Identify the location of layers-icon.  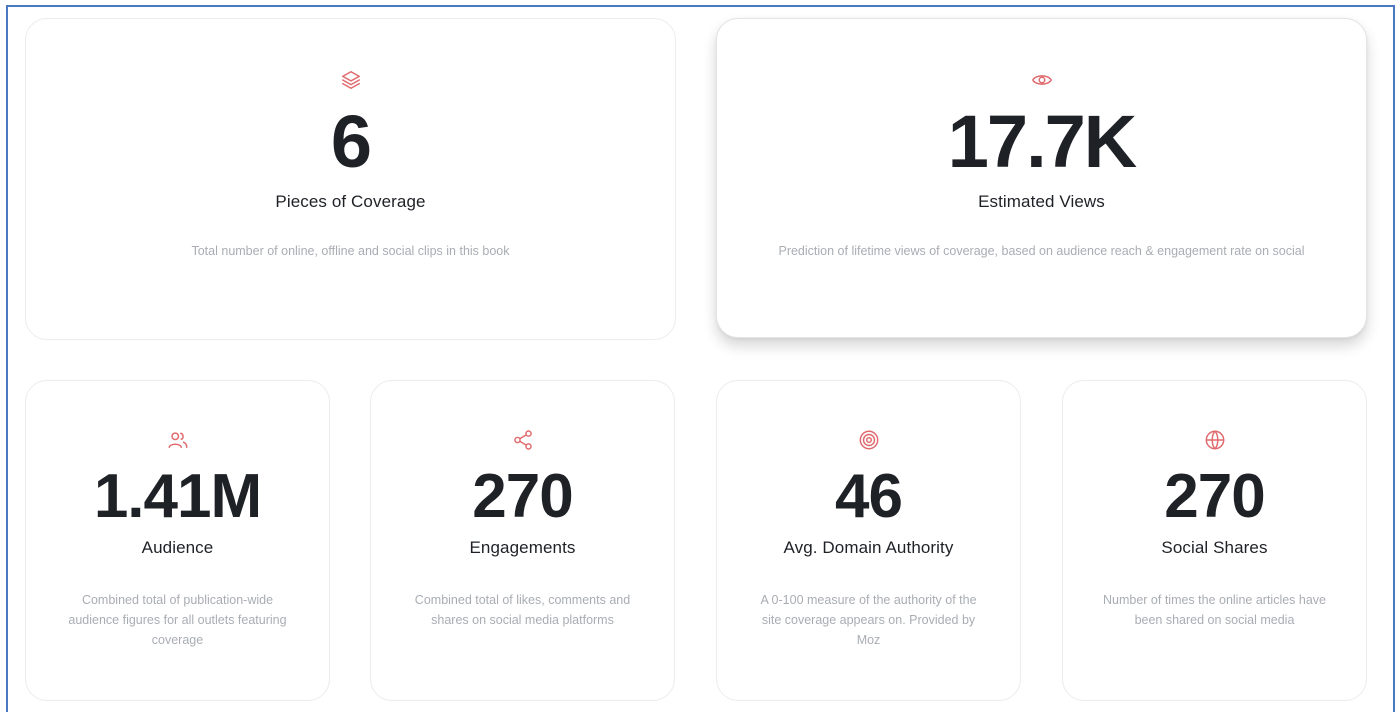
(351, 80).